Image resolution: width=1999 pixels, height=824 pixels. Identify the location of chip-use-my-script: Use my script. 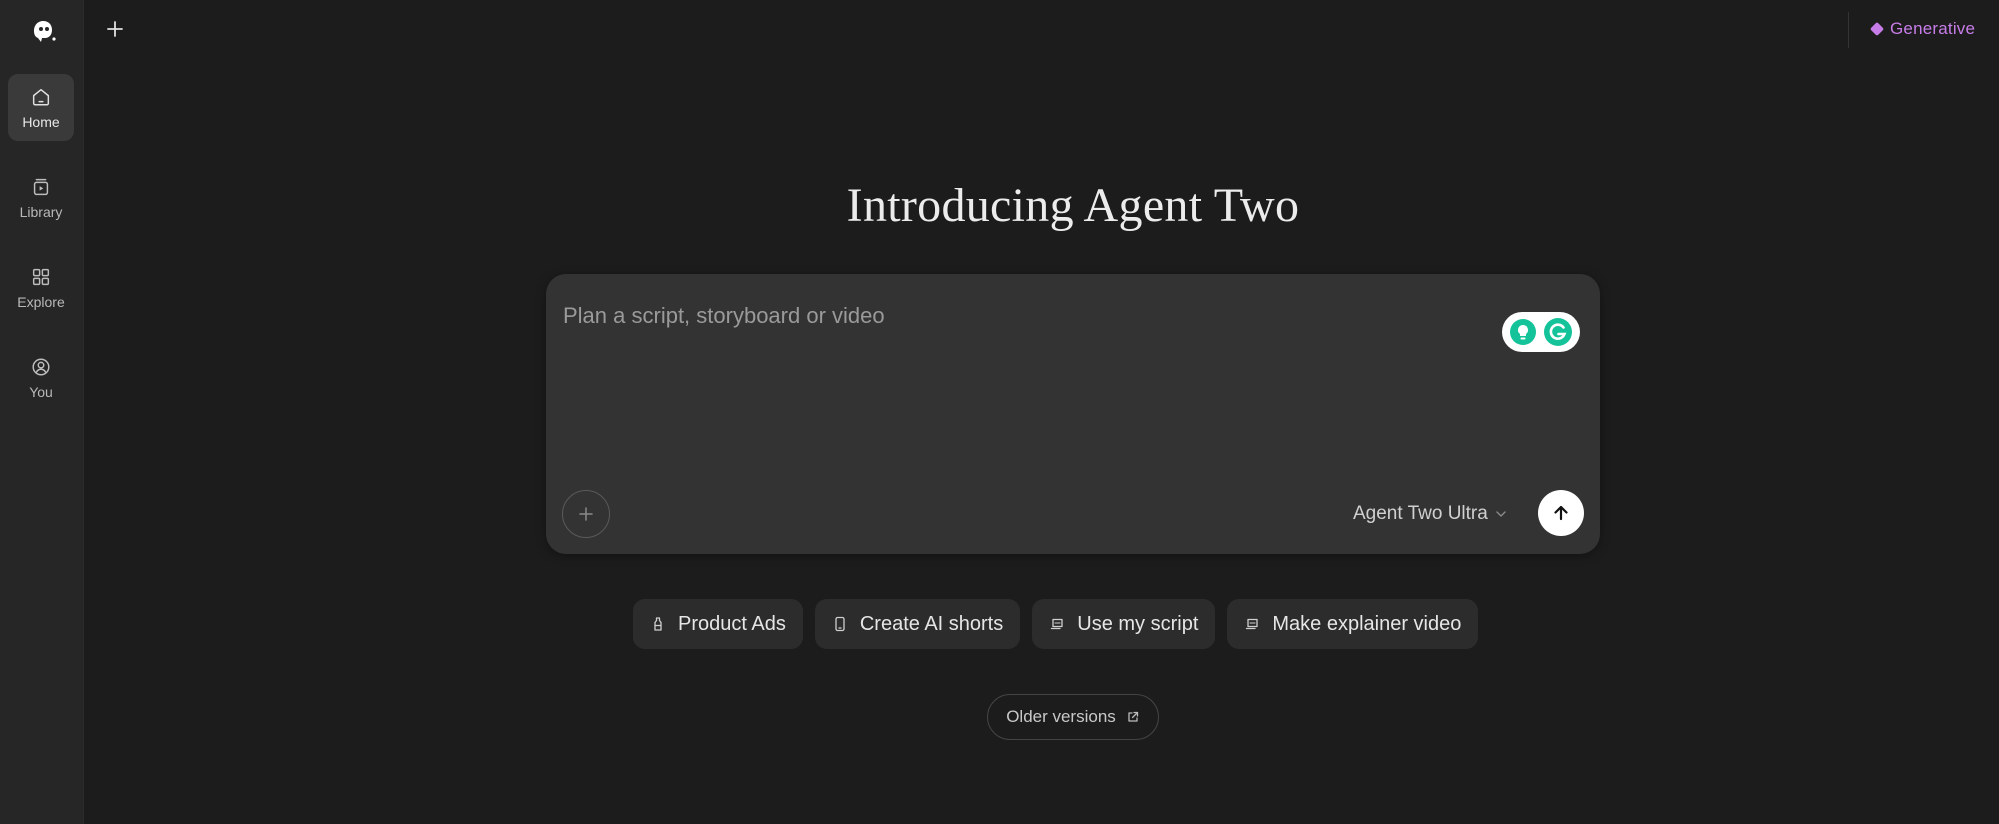
(1124, 624).